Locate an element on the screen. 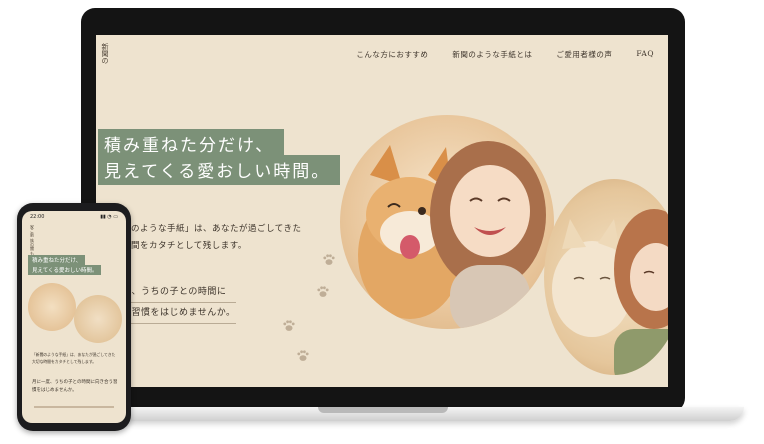 The width and height of the screenshot is (764, 444). intro-text-2: 度、うちの子との時間に う習慣をはじめませんか。 is located at coordinates (179, 303).